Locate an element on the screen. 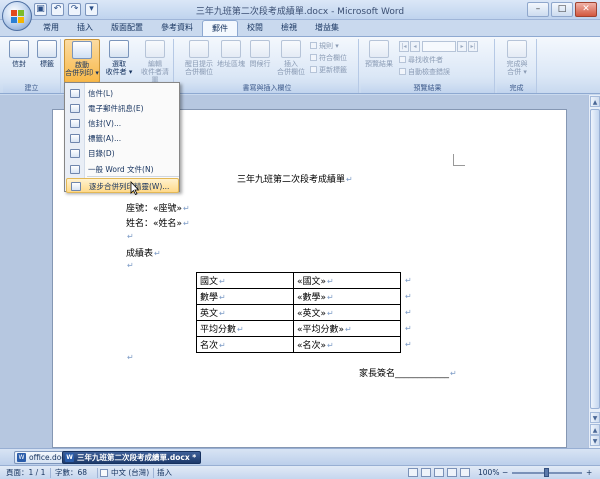 This screenshot has height=479, width=600. seat-number-line: 座號：«座號»↵ is located at coordinates (158, 207).